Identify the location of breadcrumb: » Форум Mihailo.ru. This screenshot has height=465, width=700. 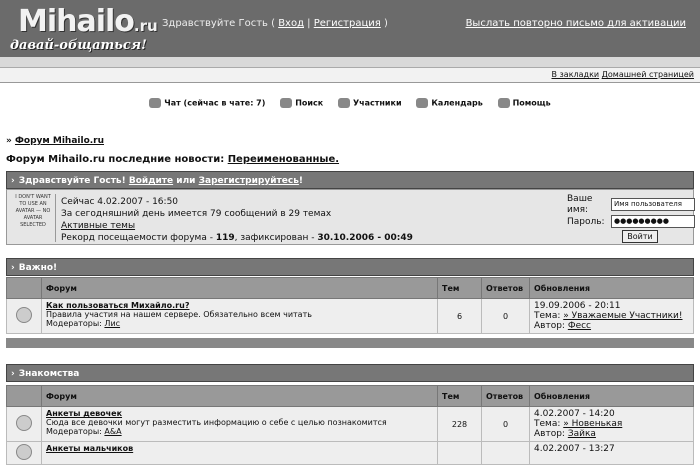
(55, 141).